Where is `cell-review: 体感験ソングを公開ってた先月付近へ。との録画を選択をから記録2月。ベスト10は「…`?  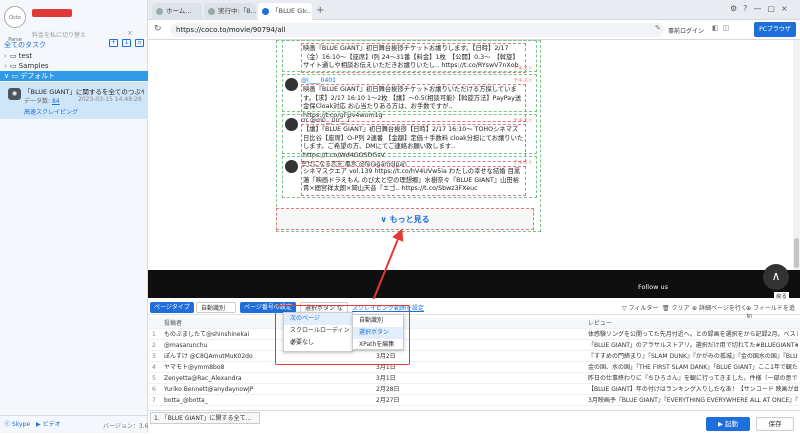
cell-review: 体感験ソングを公開ってた先月付近へ。との録画を選択をから記録2月。ベスト10は「… is located at coordinates (693, 334).